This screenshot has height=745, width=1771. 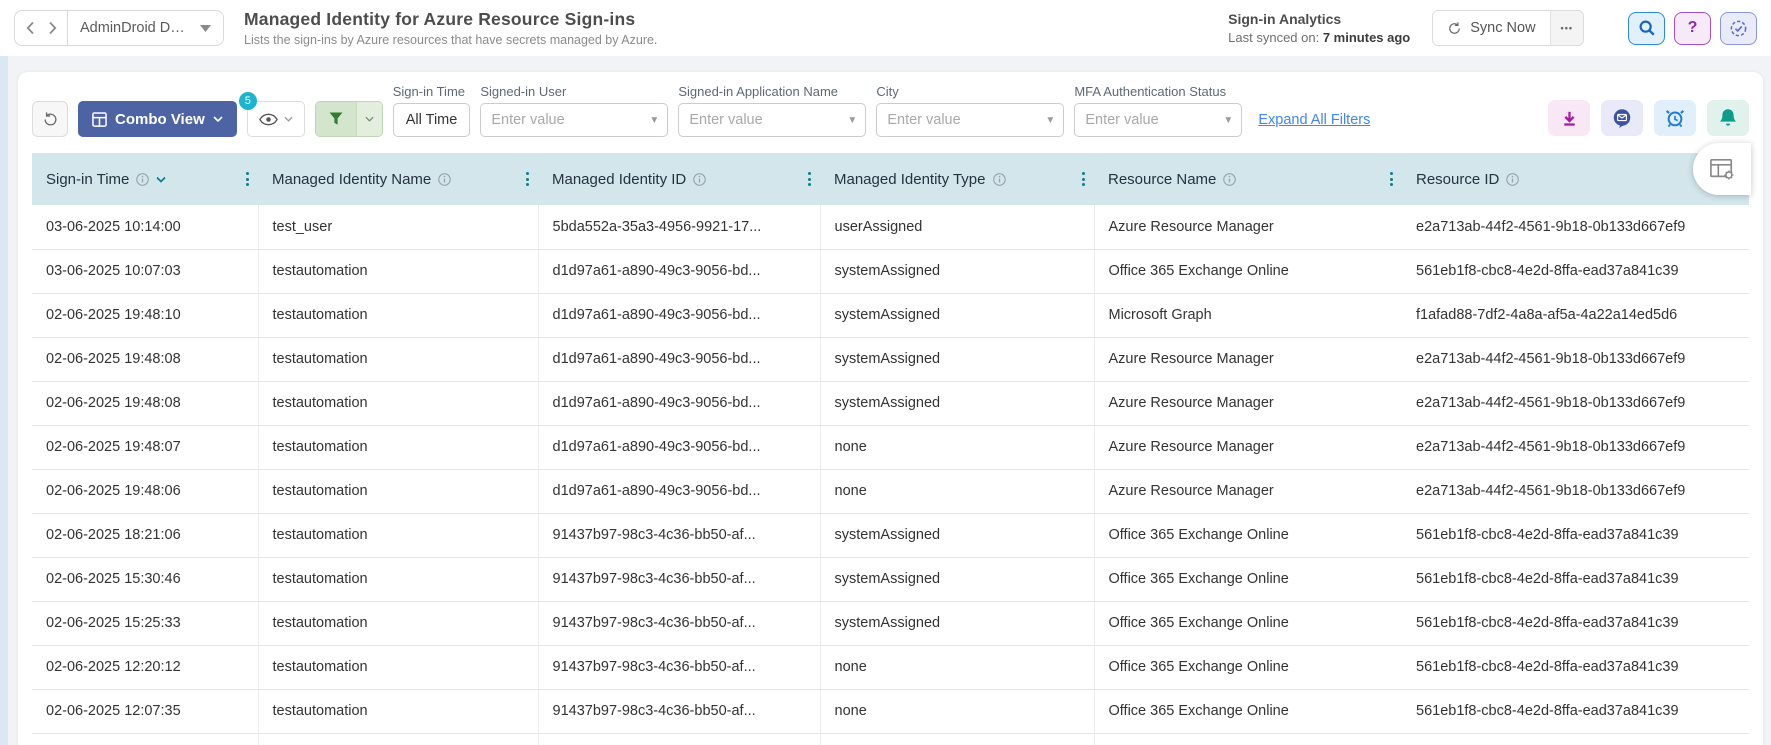 I want to click on expand-all-filters-link: Expand All Filters, so click(x=1314, y=120).